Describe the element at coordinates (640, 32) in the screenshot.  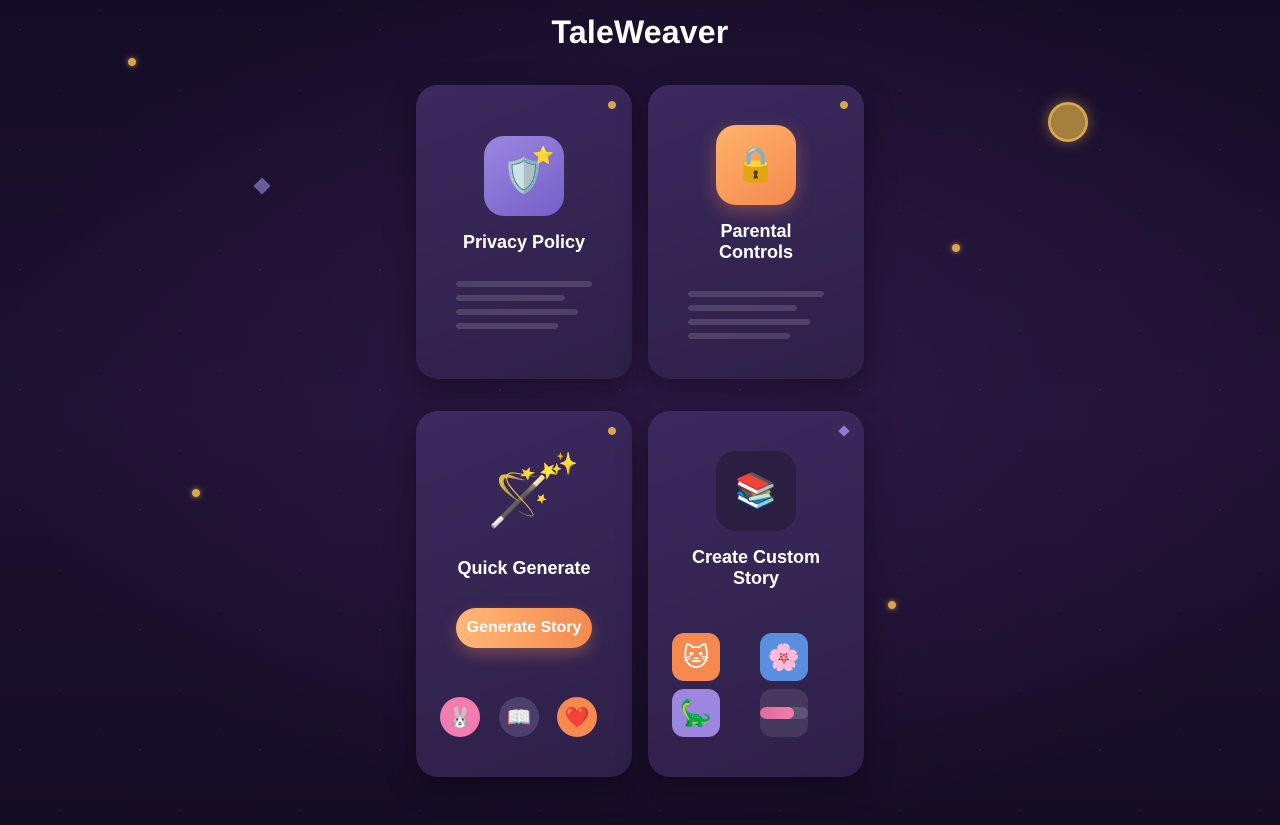
I see `app-title: TaleWeaver` at that location.